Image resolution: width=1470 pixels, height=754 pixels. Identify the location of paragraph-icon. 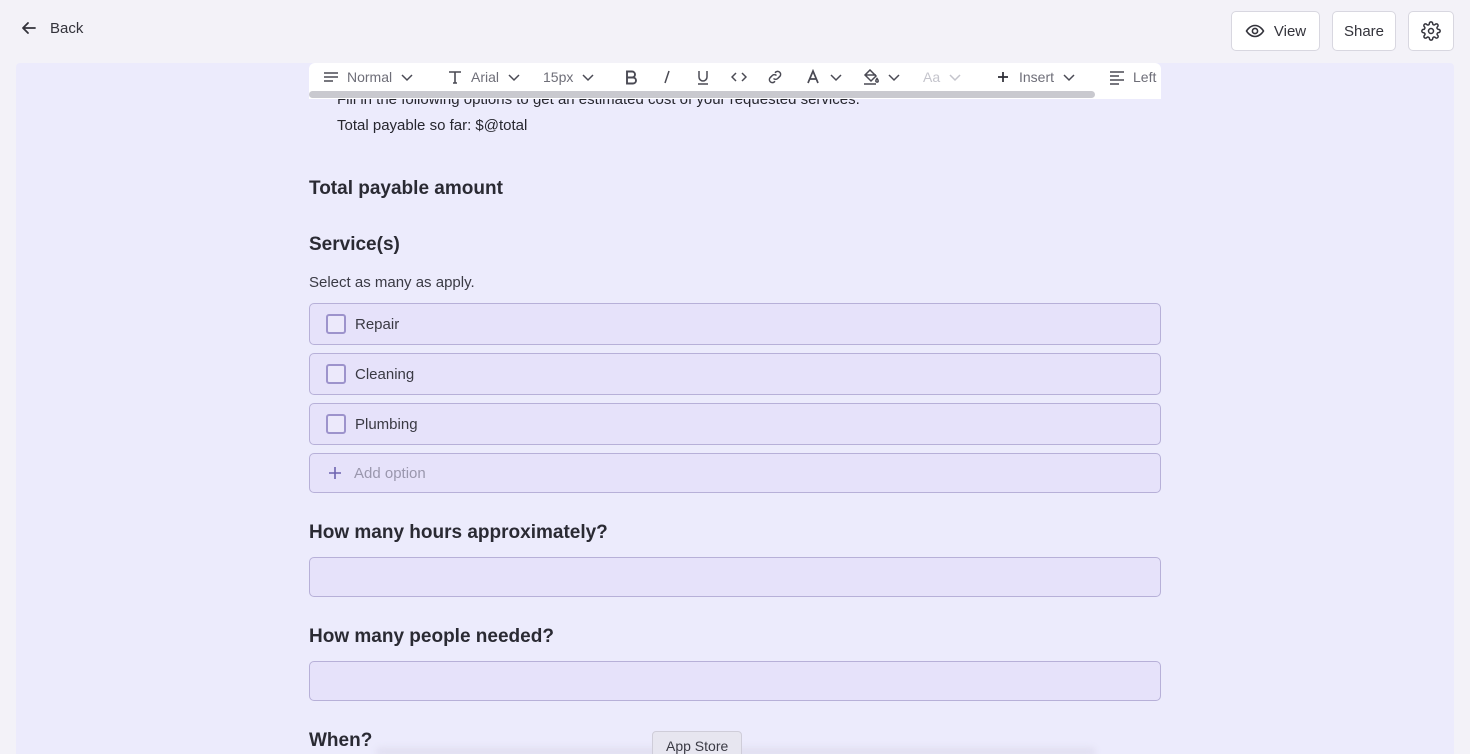
(331, 77).